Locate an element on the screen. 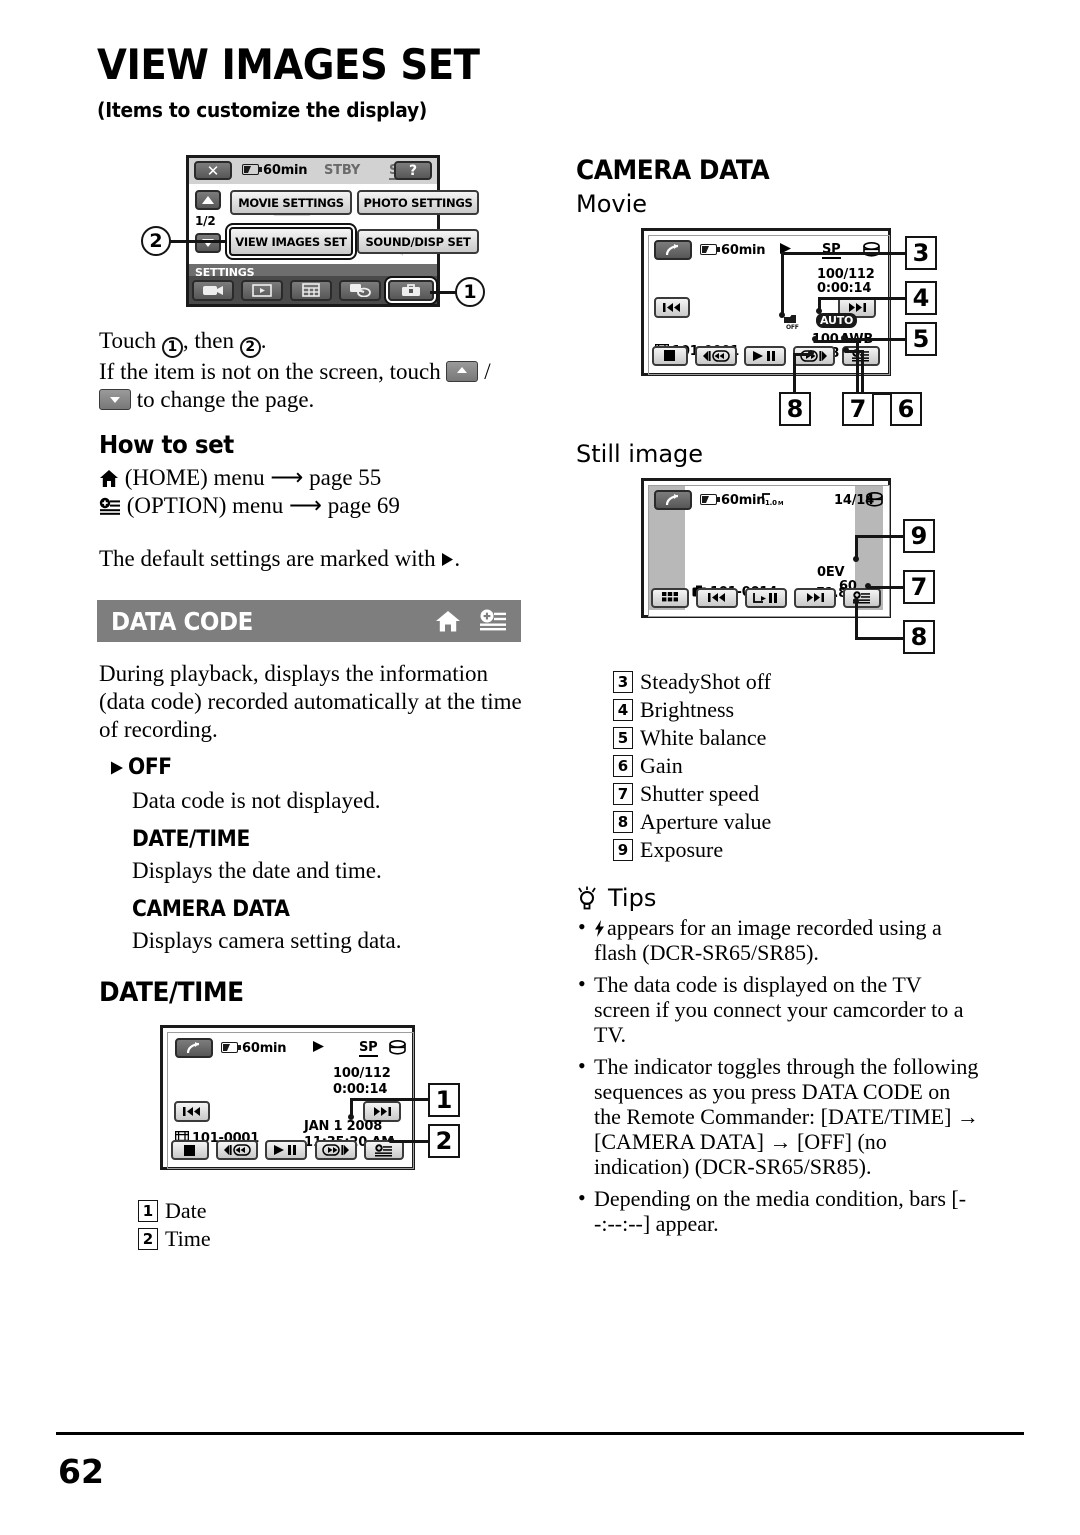 The width and height of the screenshot is (1080, 1535). callout-9-leader-h is located at coordinates (880, 536).